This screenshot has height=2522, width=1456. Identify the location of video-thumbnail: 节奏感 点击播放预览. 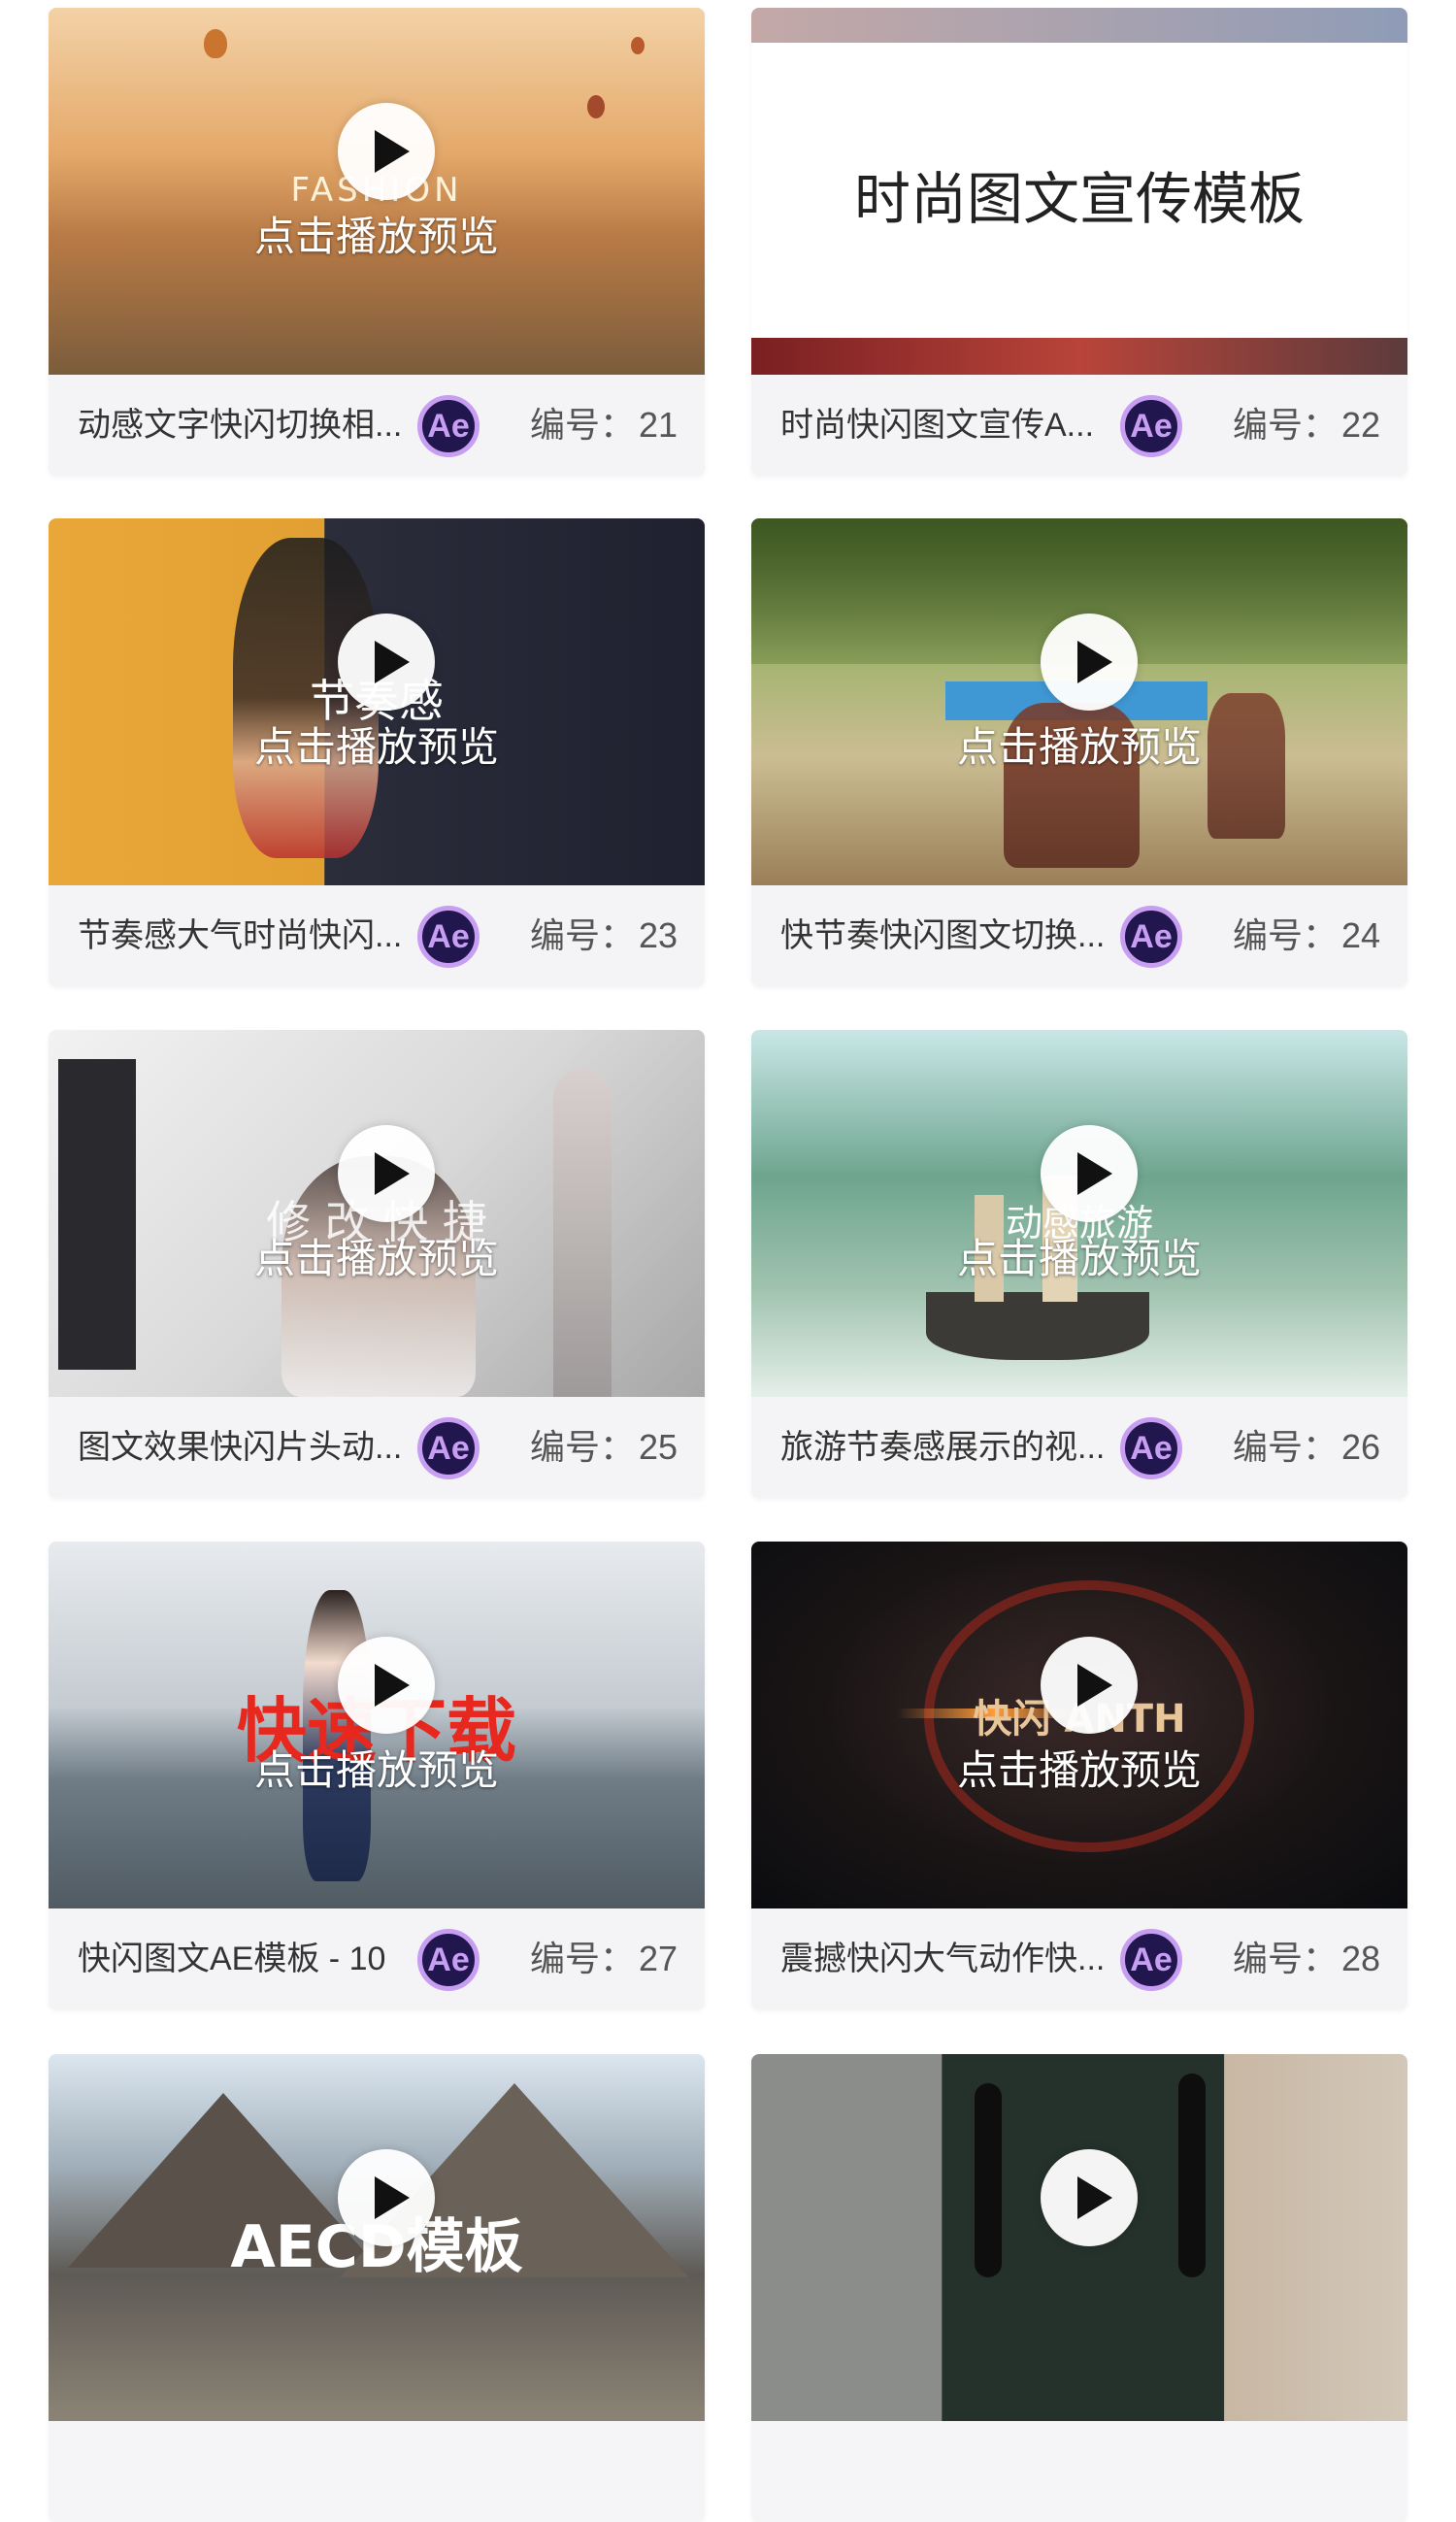
(377, 701).